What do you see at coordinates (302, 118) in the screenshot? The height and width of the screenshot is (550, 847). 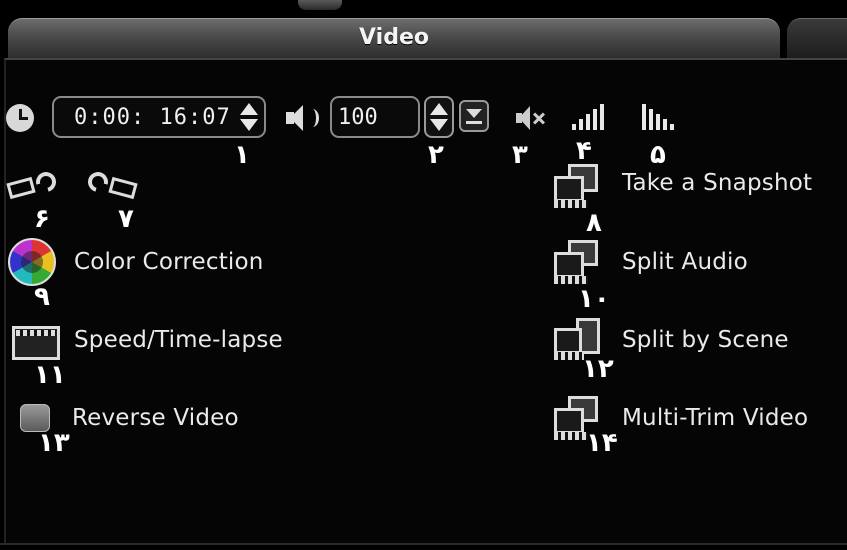 I see `speaker-icon` at bounding box center [302, 118].